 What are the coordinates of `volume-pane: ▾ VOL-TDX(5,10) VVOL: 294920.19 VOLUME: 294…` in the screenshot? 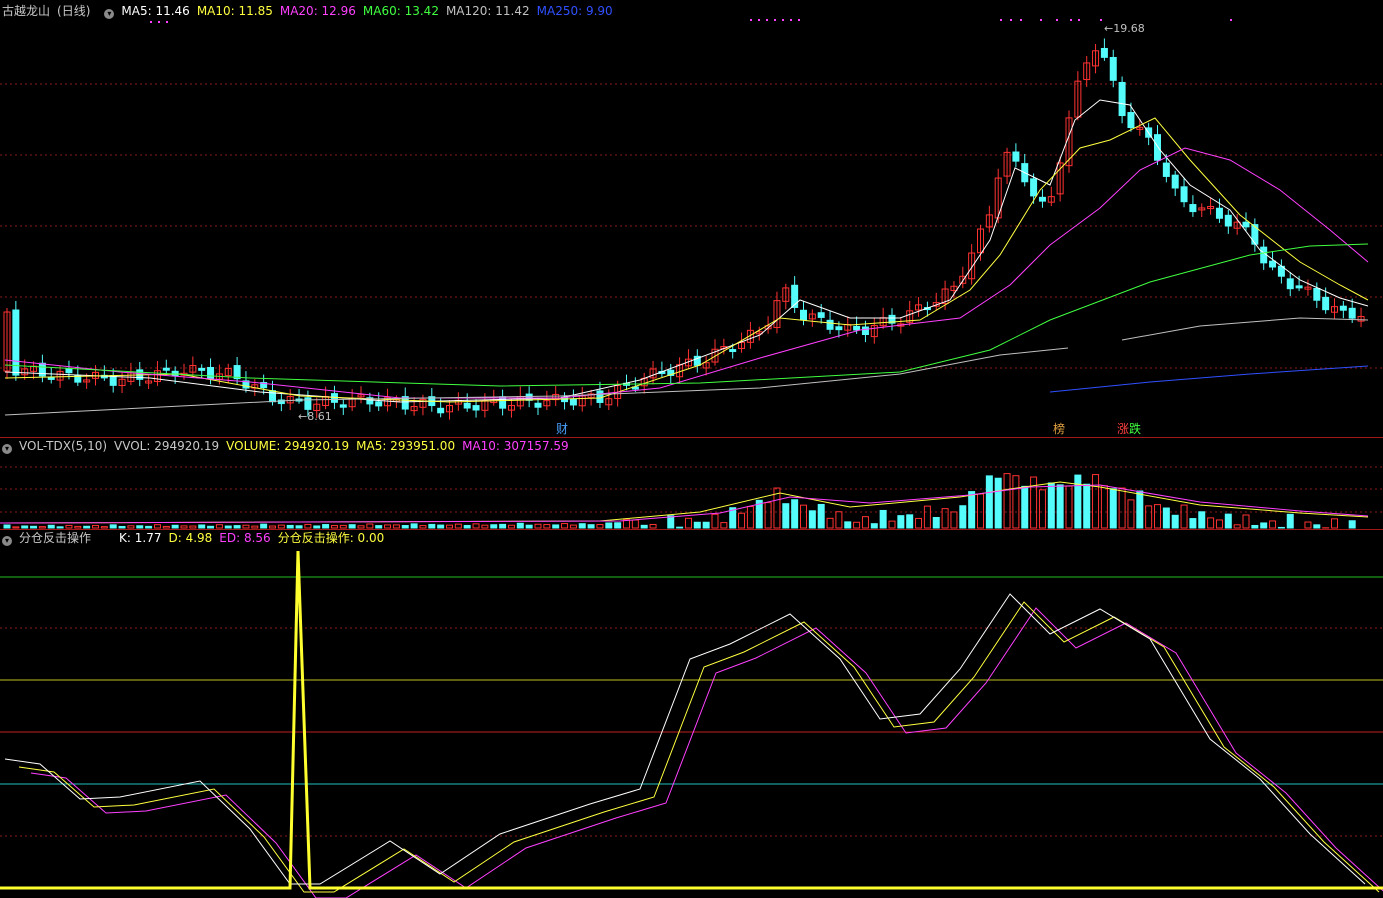 It's located at (691, 483).